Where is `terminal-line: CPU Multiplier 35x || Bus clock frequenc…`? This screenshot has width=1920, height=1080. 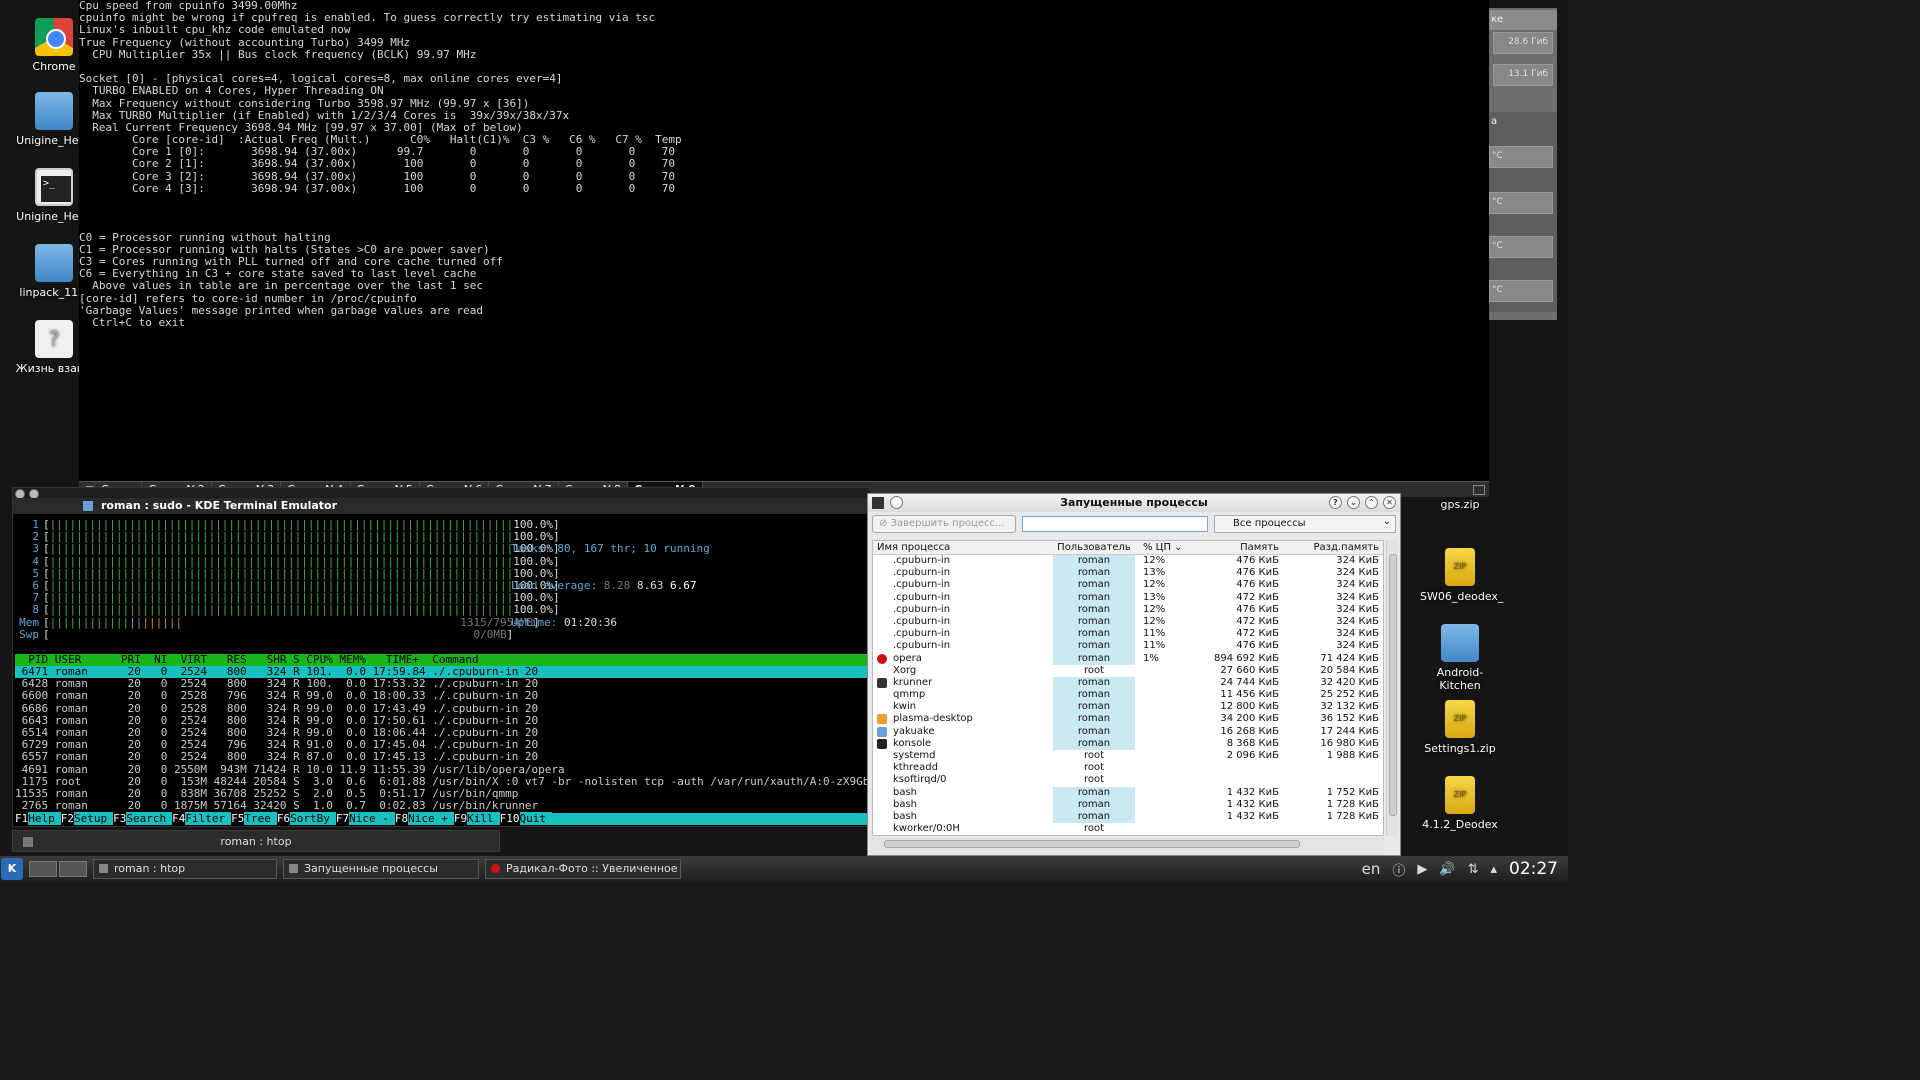 terminal-line: CPU Multiplier 35x || Bus clock frequenc… is located at coordinates (278, 54).